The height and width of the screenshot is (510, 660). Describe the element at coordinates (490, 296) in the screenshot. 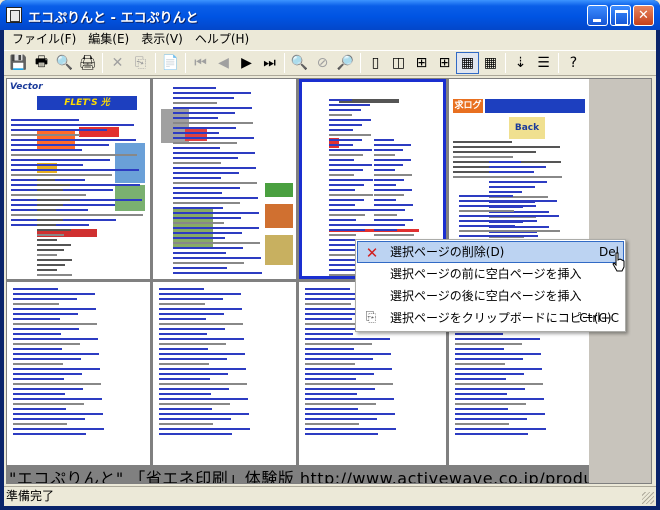

I see `ctx-insert-after: 選択ページの後に空白ページを挿入` at that location.